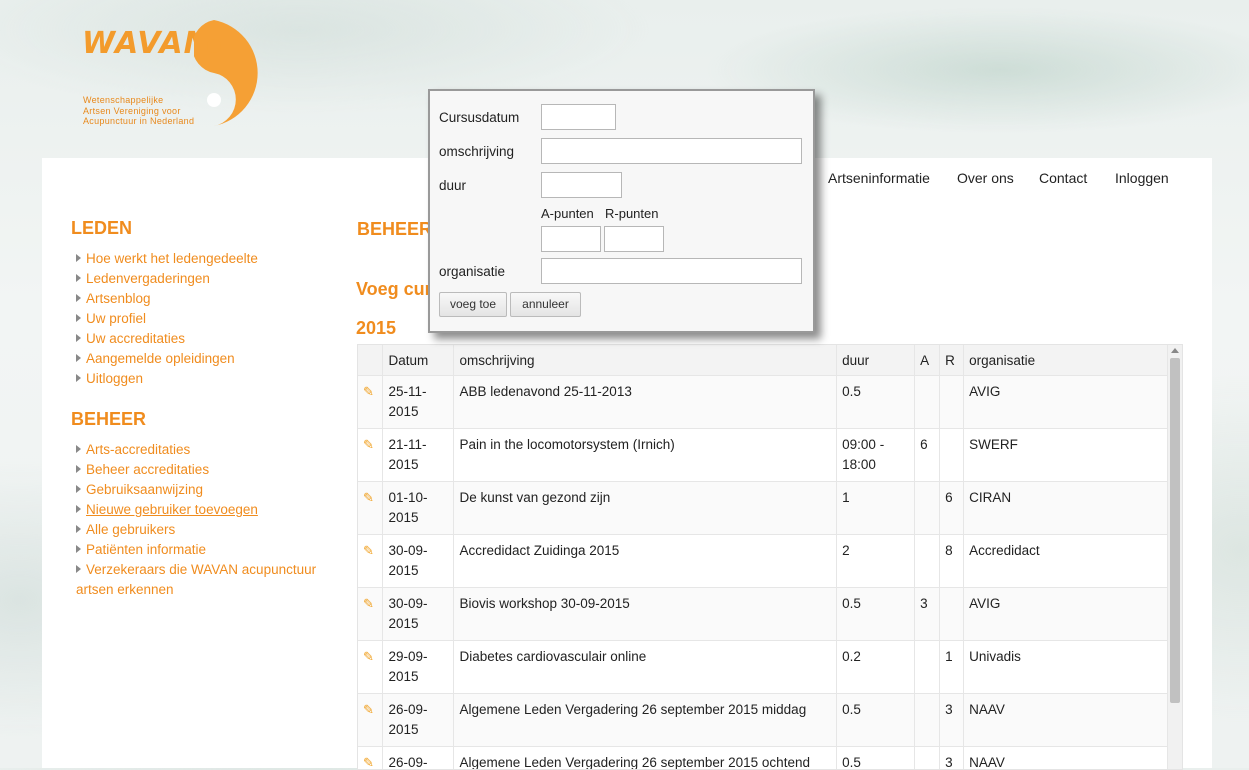  Describe the element at coordinates (473, 304) in the screenshot. I see `voeg-toe-button: voeg toe` at that location.